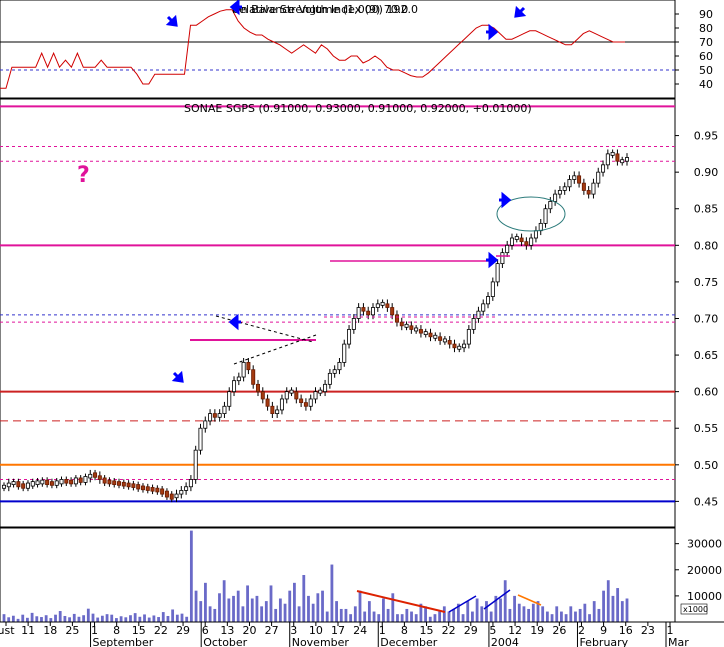 This screenshot has height=647, width=724. Describe the element at coordinates (559, 630) in the screenshot. I see `date-tick-label: 26` at that location.